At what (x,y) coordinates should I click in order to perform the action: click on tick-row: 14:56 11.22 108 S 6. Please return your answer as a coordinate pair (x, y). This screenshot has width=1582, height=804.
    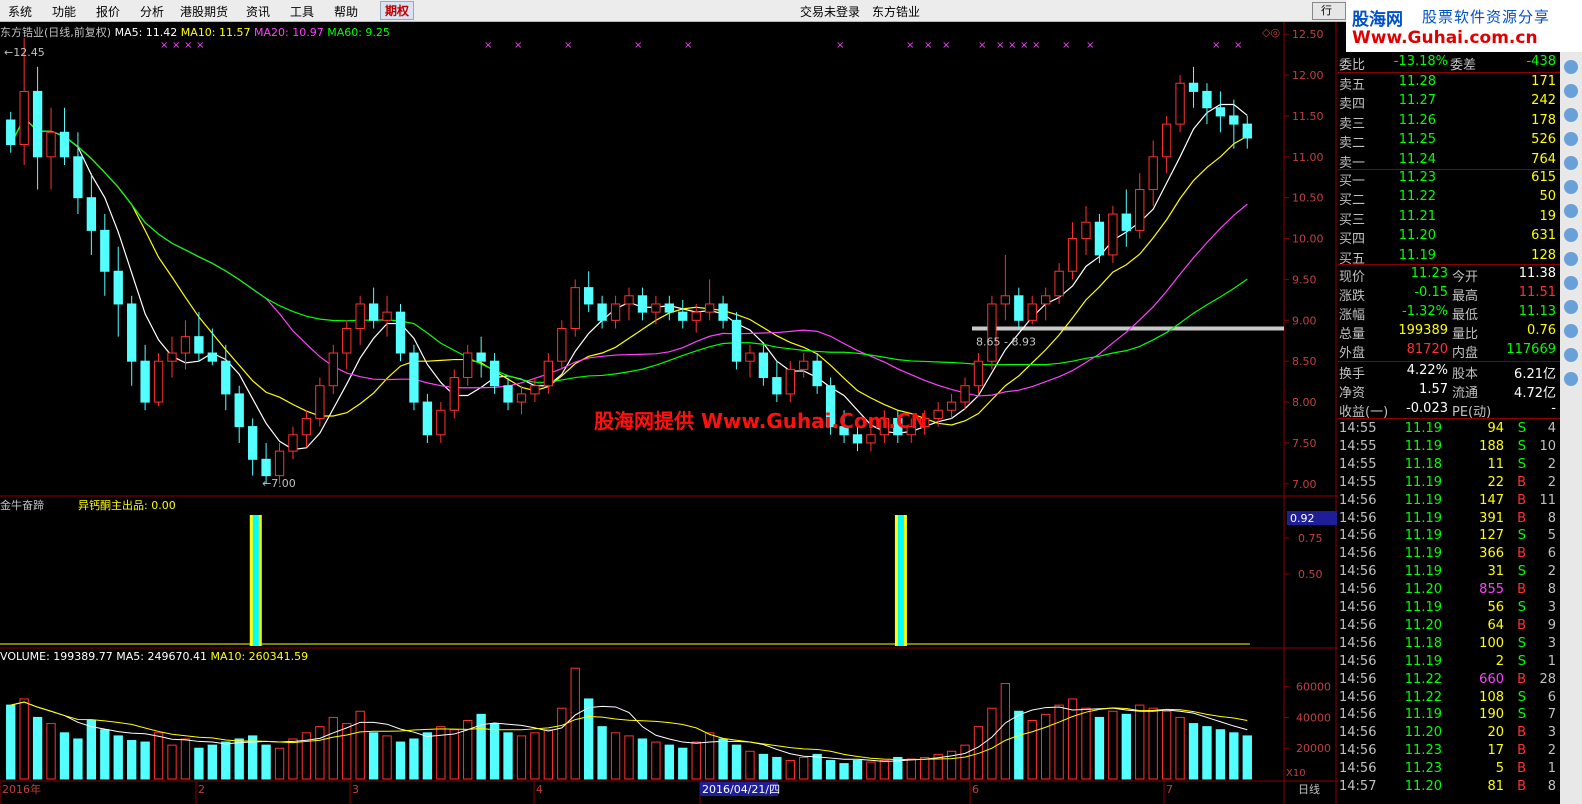
    Looking at the image, I should click on (1449, 699).